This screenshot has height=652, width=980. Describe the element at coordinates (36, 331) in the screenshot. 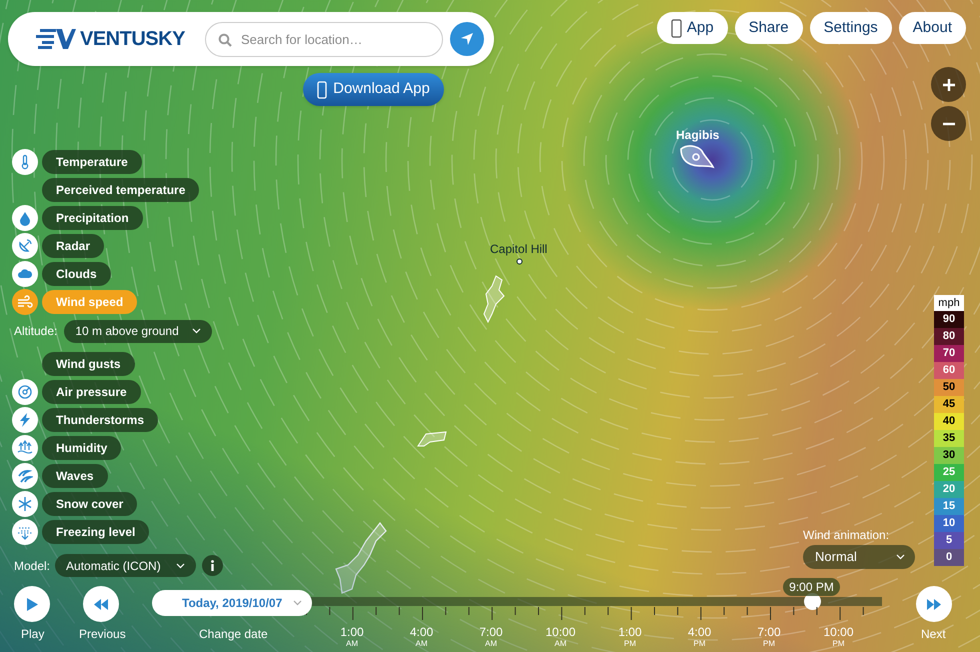

I see `altitude-label: Altitude:` at that location.